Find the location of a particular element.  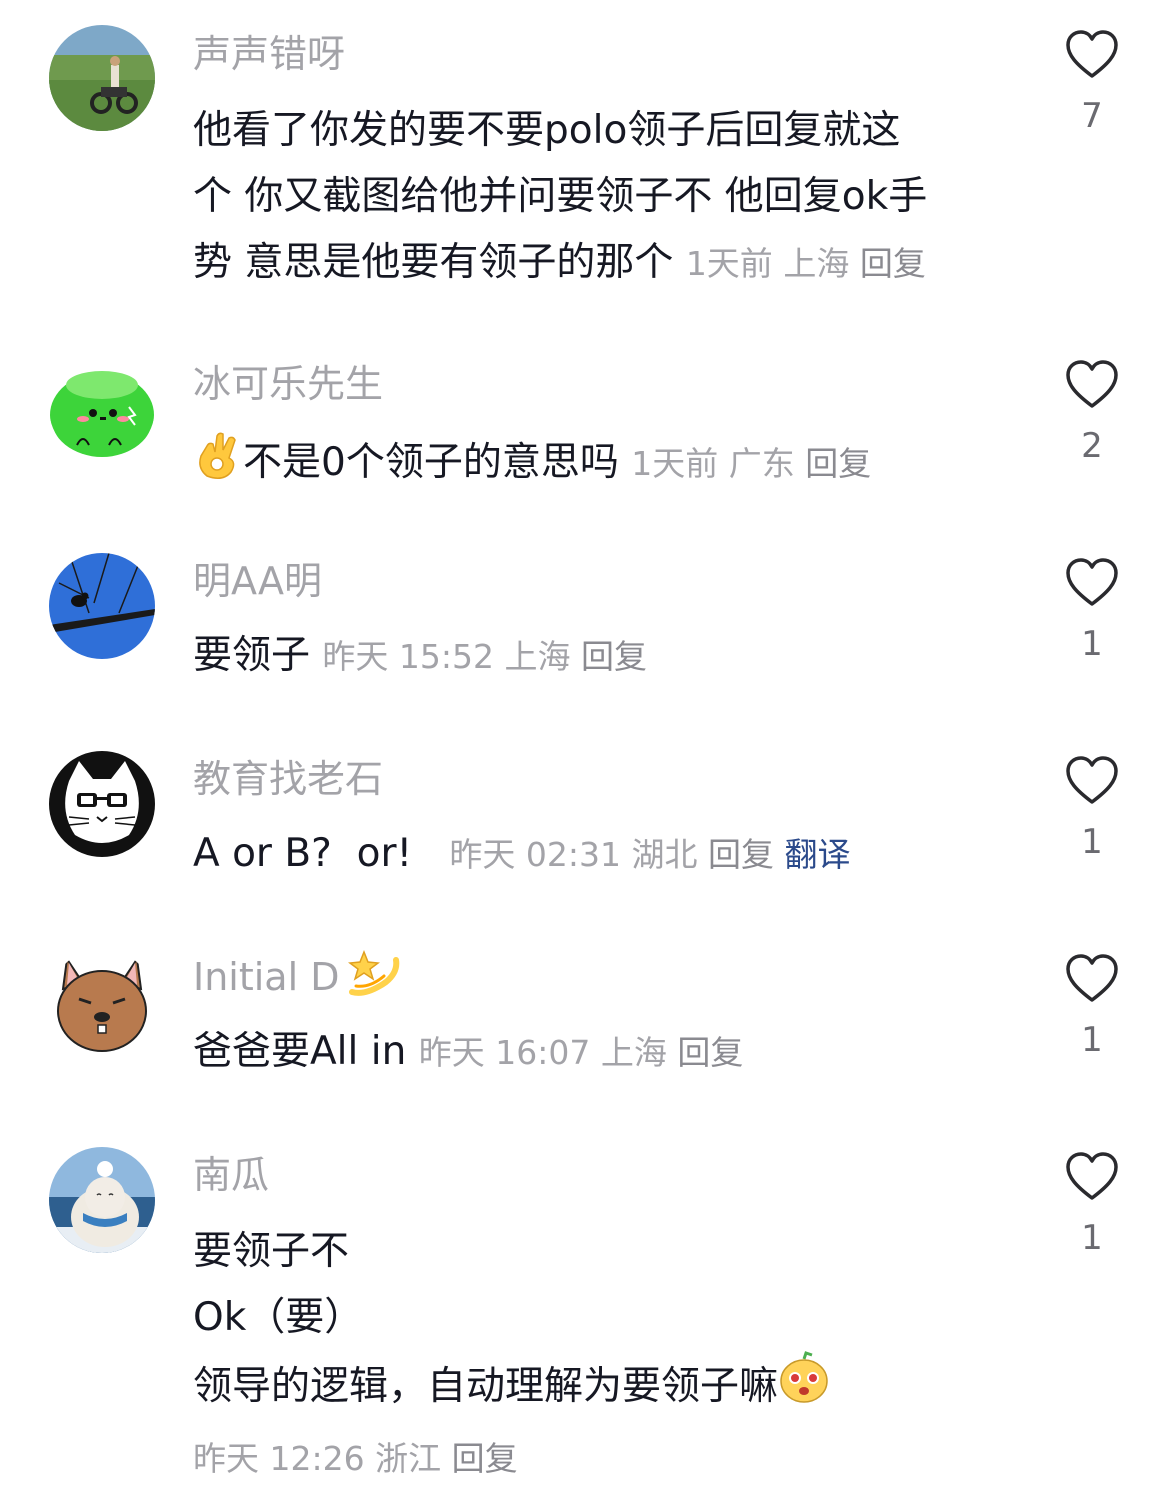

username: 明AA明 is located at coordinates (603, 581).